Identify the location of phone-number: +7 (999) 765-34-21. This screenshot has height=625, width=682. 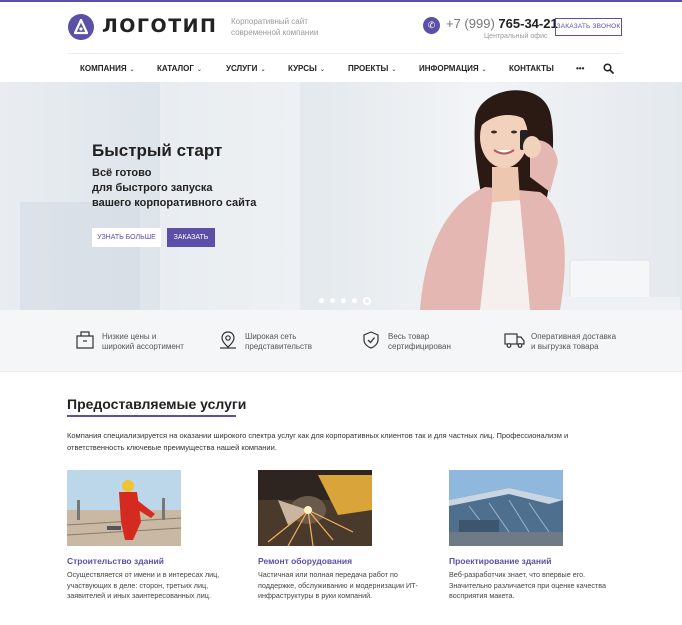
(502, 23).